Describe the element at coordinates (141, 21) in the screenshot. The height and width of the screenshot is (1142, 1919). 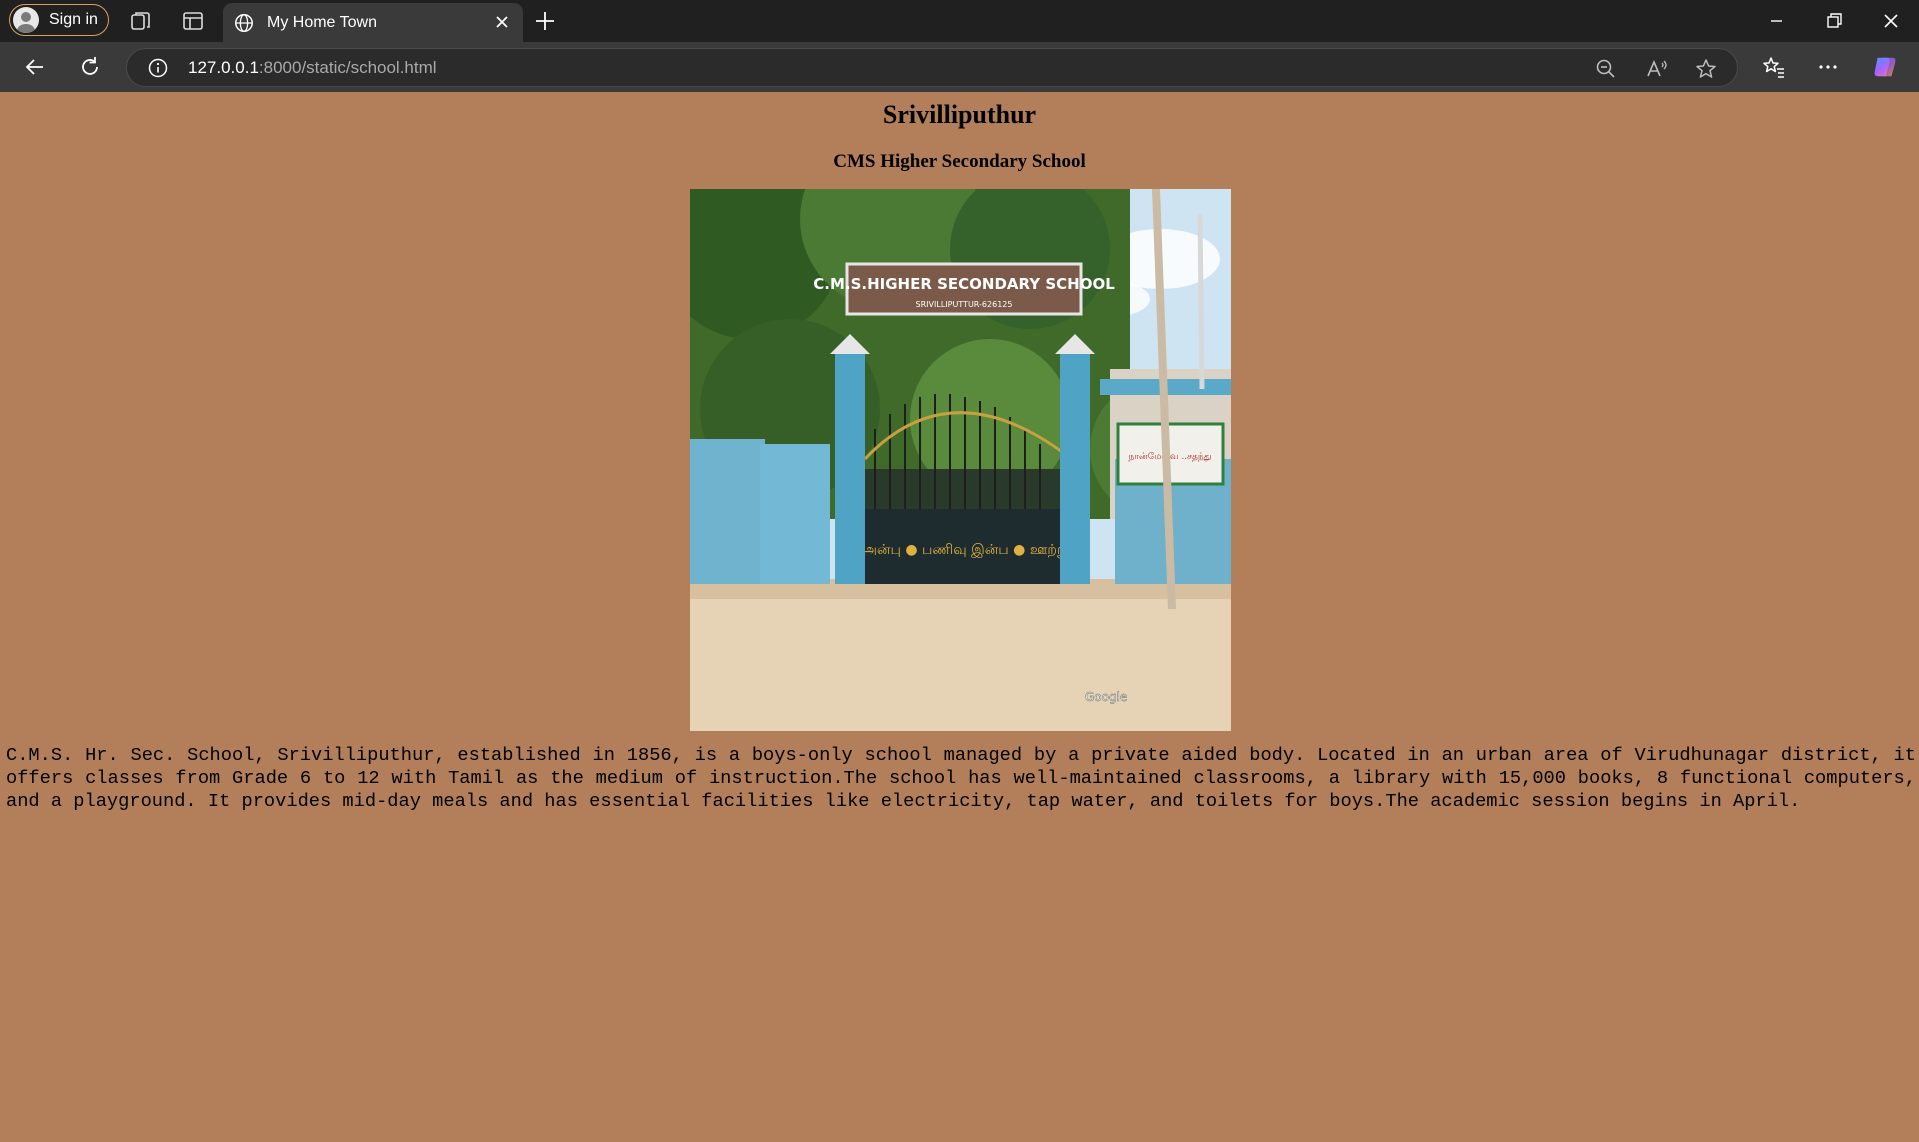
I see `workspaces-icon` at that location.